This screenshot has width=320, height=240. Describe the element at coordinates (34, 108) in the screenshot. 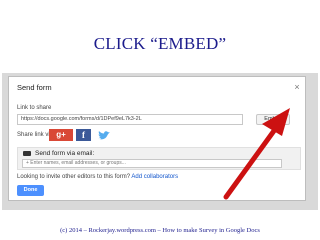

I see `link-label: Link to share` at that location.